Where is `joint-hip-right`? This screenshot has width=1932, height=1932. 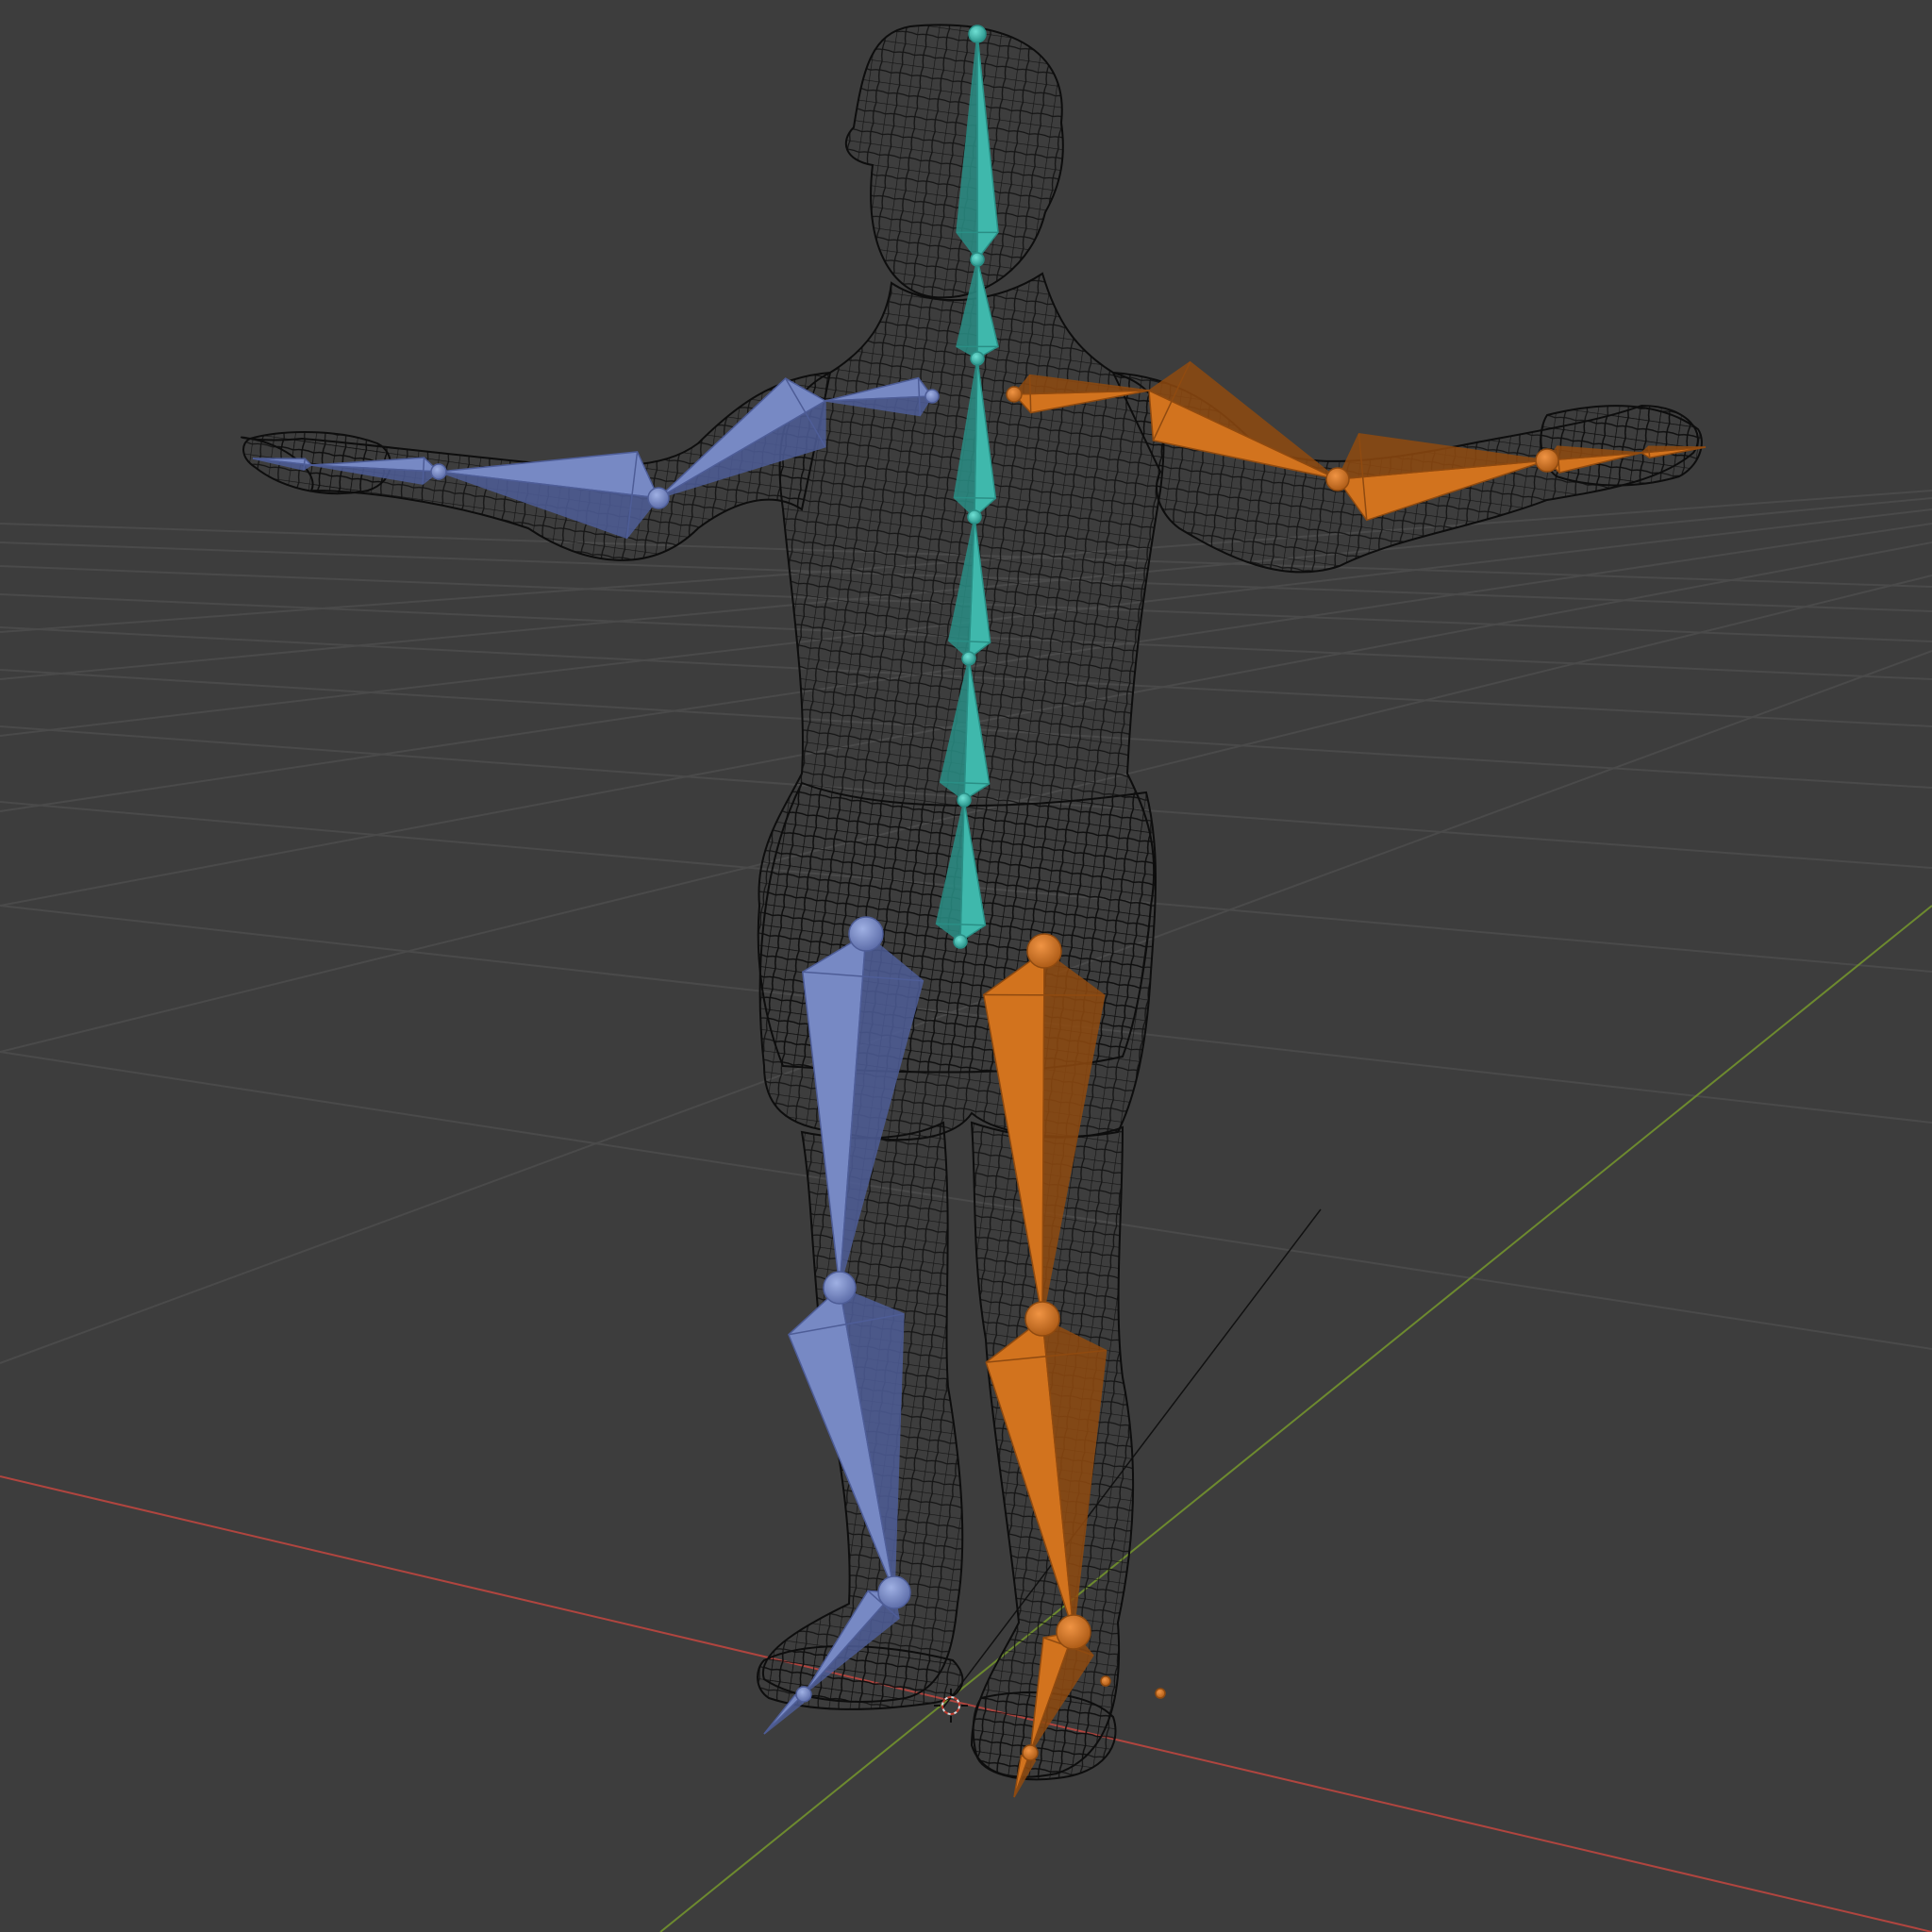
joint-hip-right is located at coordinates (1044, 951).